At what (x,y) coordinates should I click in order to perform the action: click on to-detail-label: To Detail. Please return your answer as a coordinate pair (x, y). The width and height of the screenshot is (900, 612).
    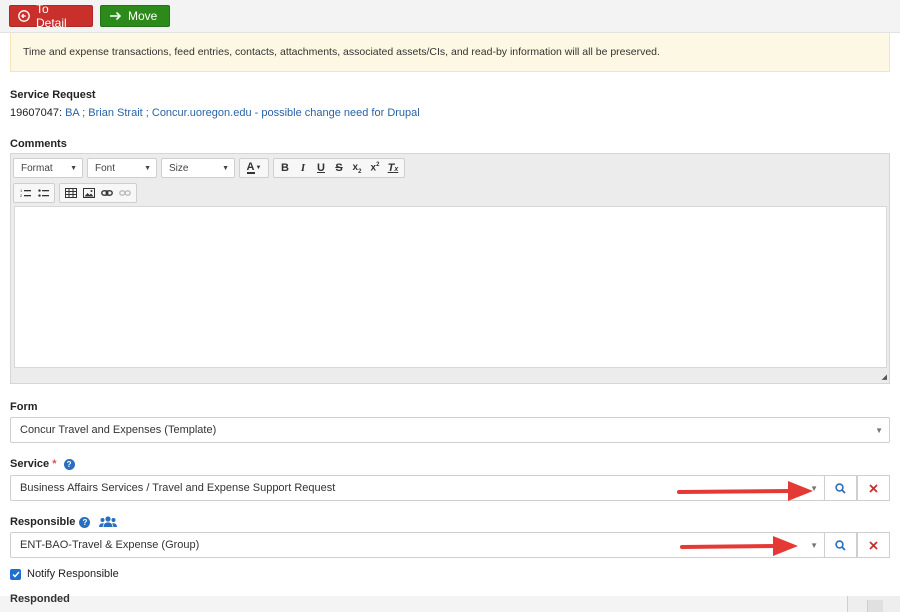
    Looking at the image, I should click on (51, 16).